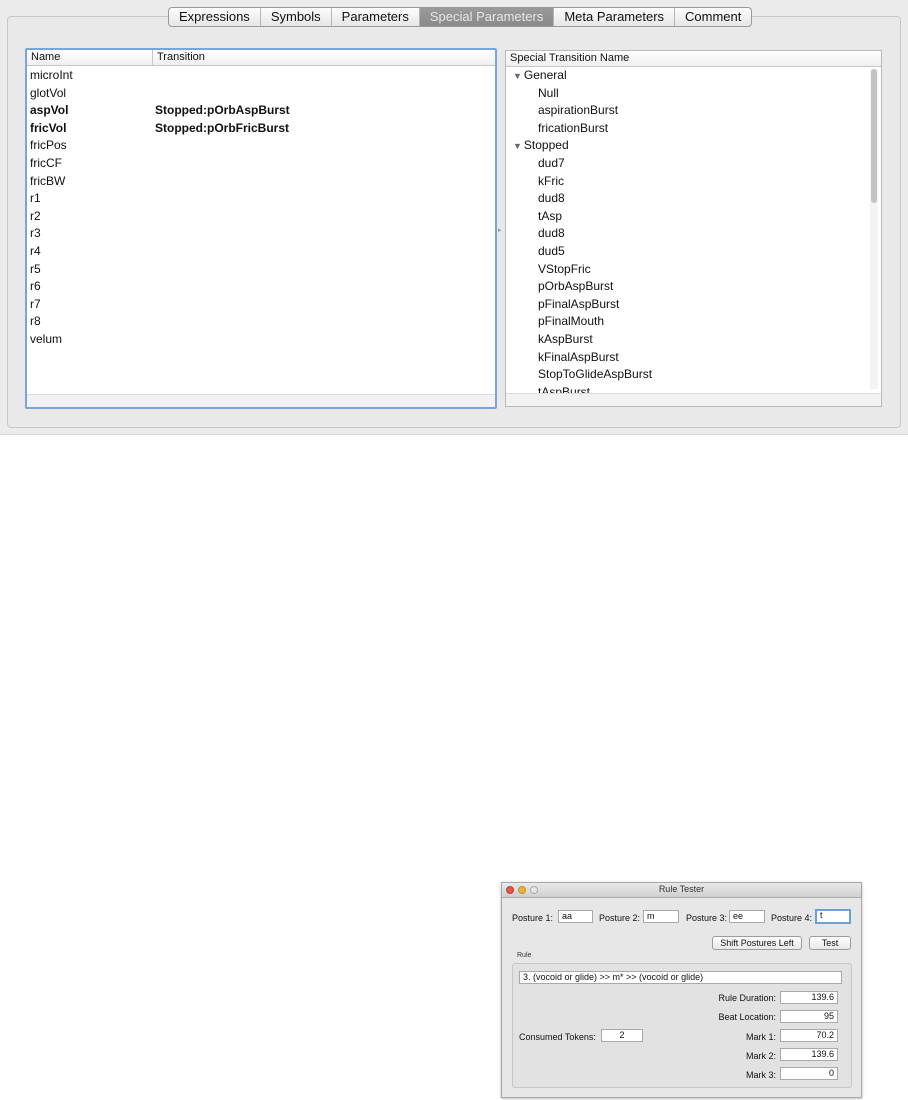 The height and width of the screenshot is (1100, 908). I want to click on tree-item-row: pOrbAspBurst, so click(575, 286).